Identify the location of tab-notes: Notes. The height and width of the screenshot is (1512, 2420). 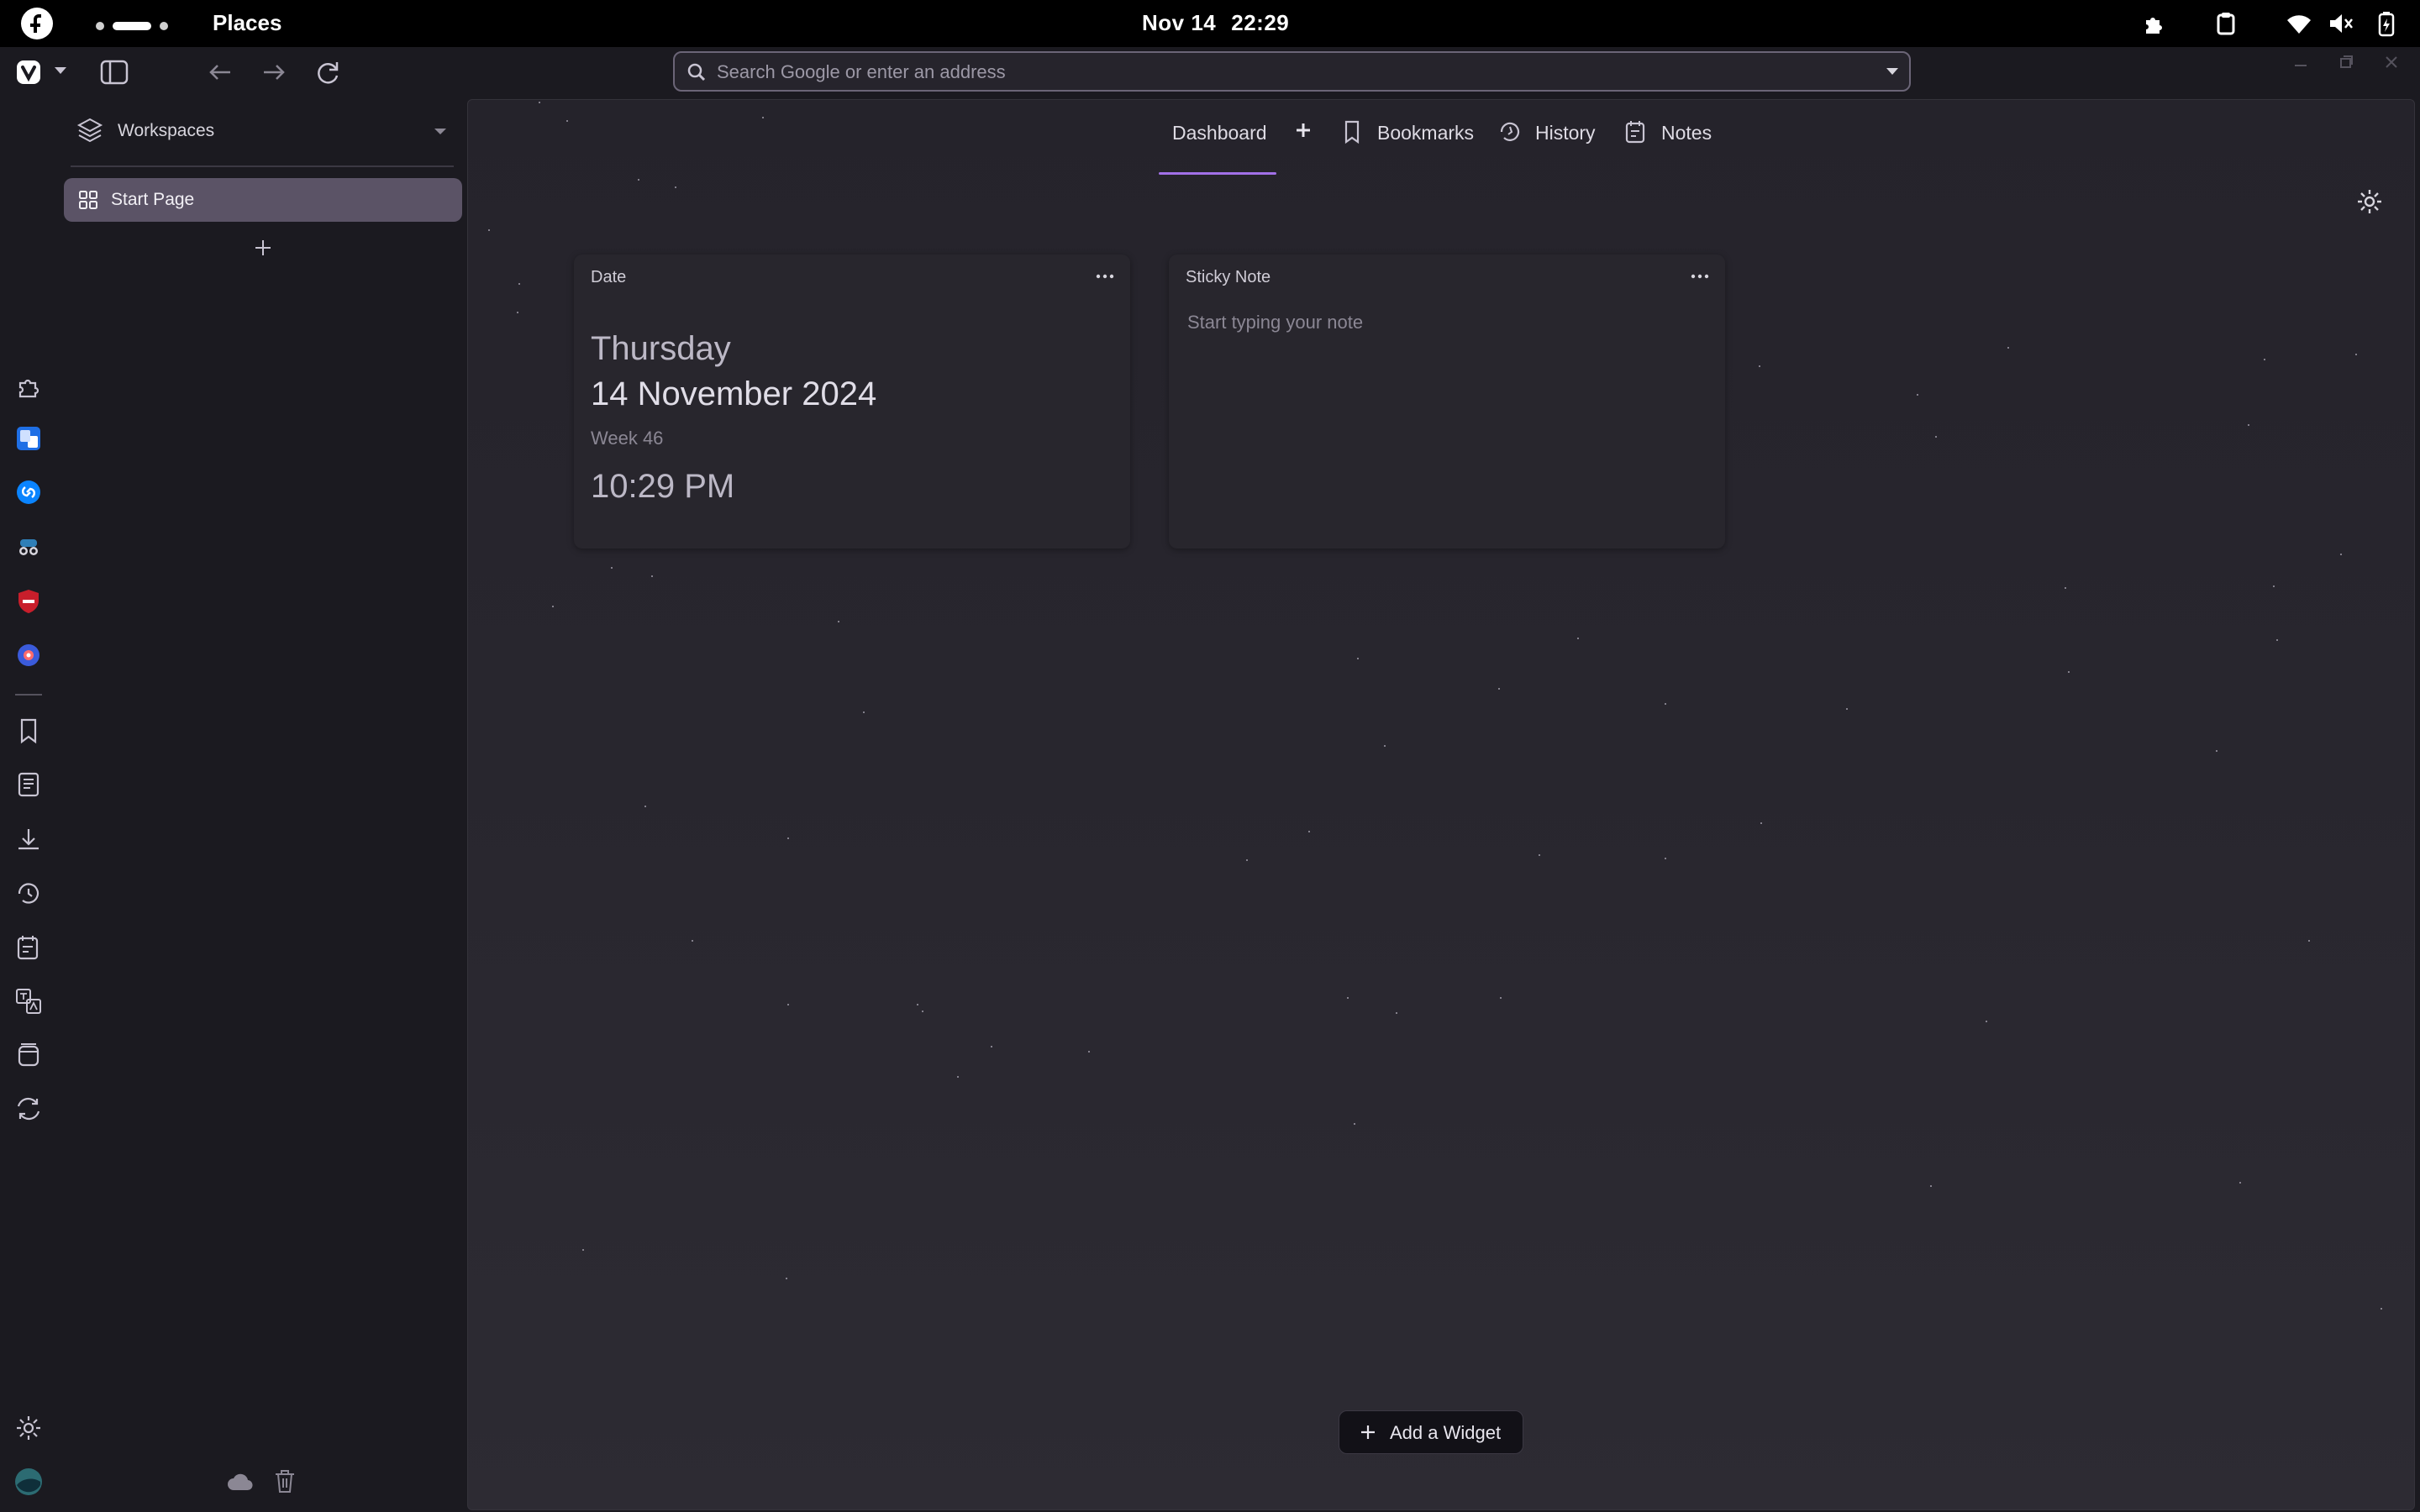
(1673, 133).